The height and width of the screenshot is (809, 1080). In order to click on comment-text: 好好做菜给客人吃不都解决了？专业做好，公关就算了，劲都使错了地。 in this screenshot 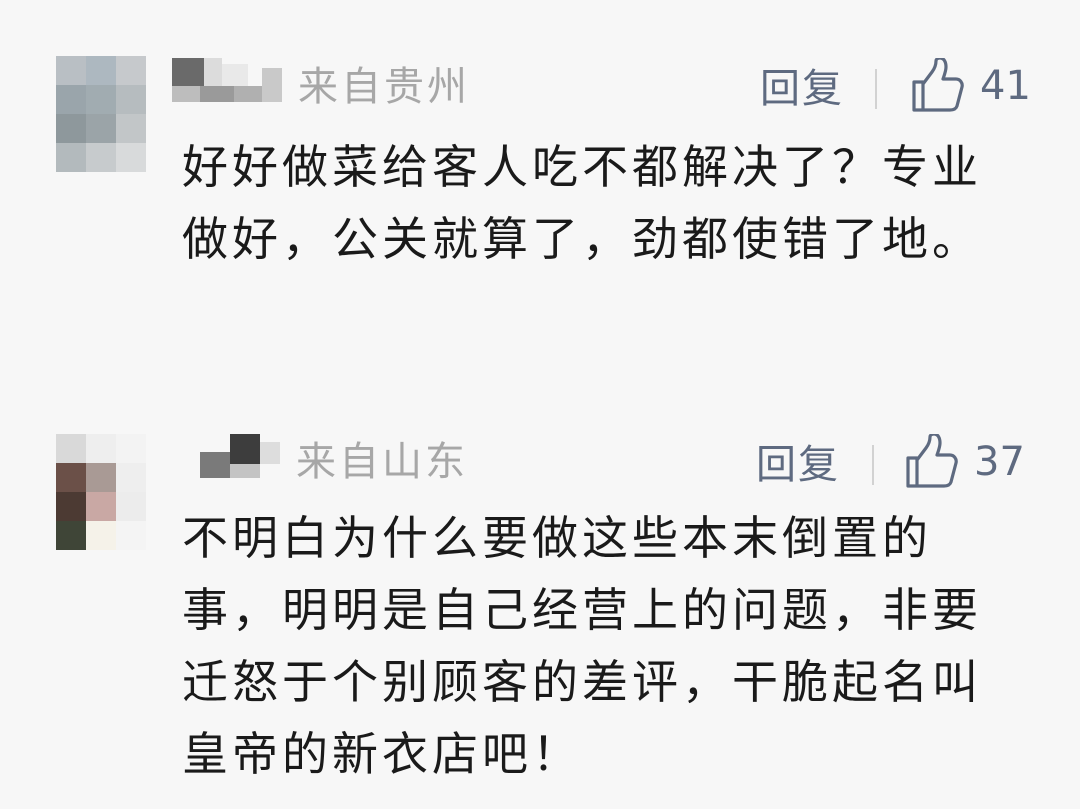, I will do `click(582, 203)`.